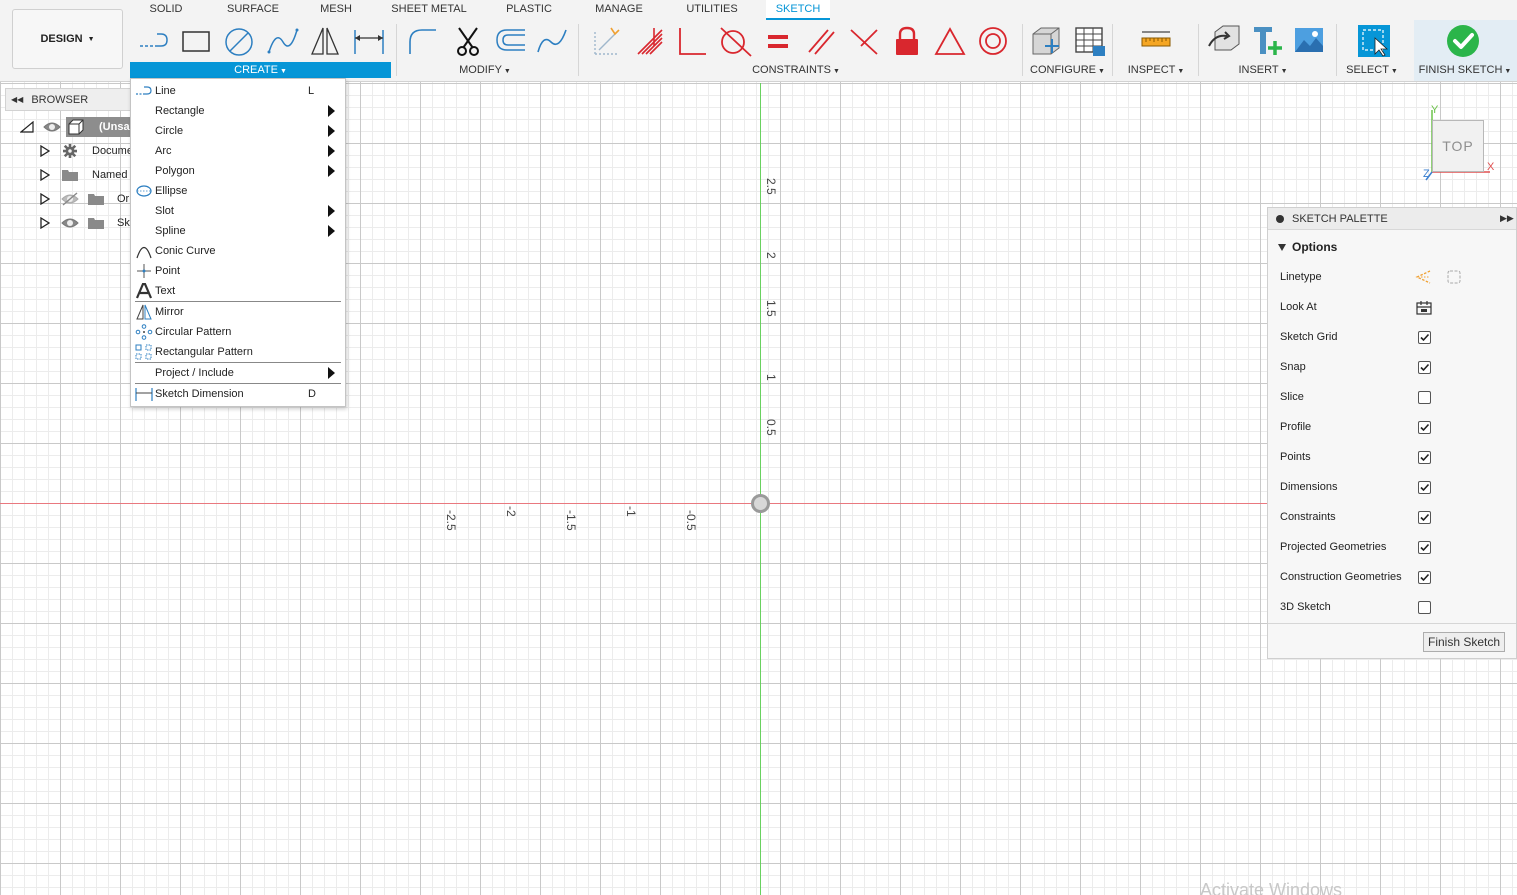  I want to click on x-tick-label: -1, so click(631, 511).